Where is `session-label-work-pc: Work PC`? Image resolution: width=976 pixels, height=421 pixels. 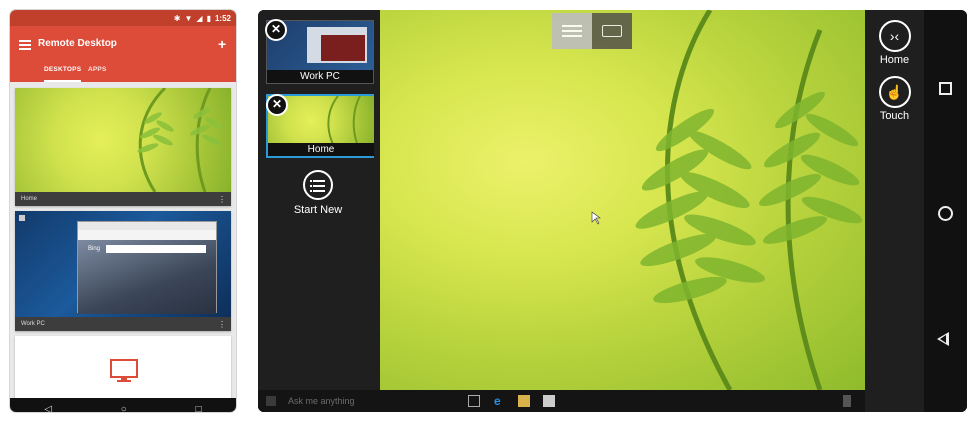
session-label-work-pc: Work PC is located at coordinates (320, 76).